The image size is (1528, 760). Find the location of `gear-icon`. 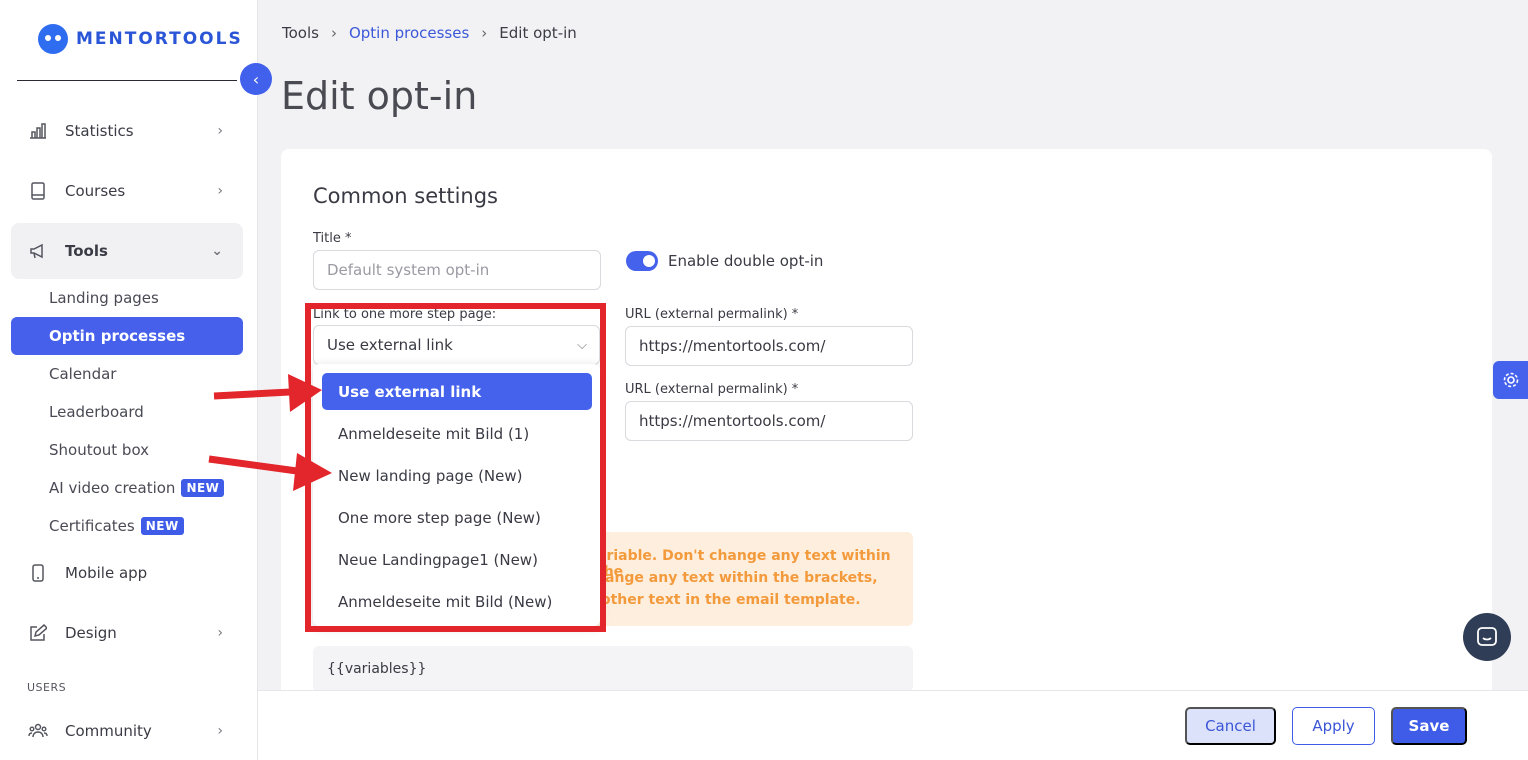

gear-icon is located at coordinates (1510, 380).